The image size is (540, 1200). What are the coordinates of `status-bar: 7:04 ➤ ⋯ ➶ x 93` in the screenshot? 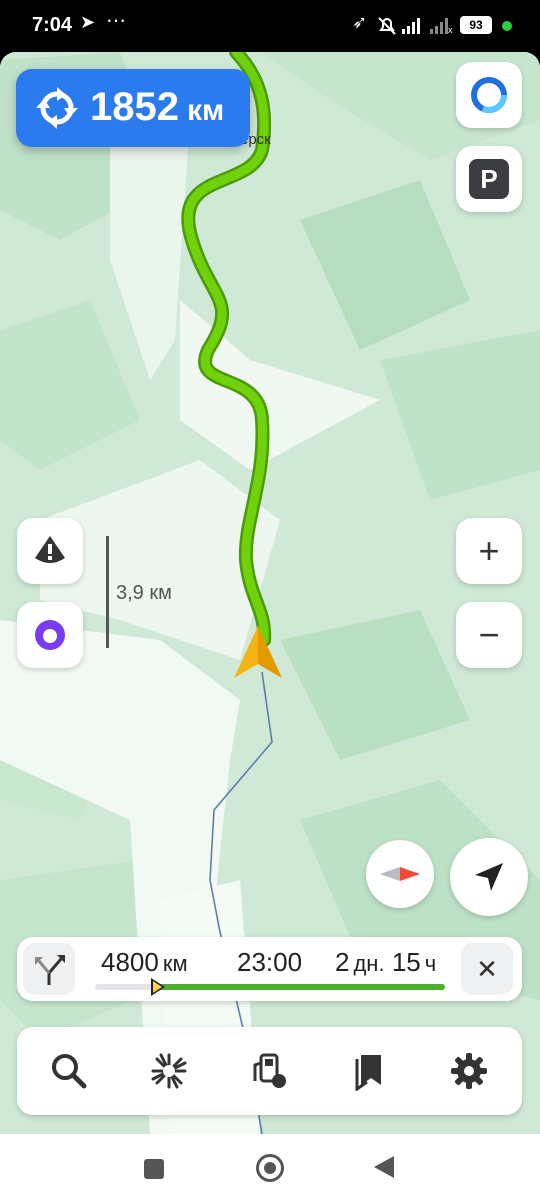 It's located at (270, 26).